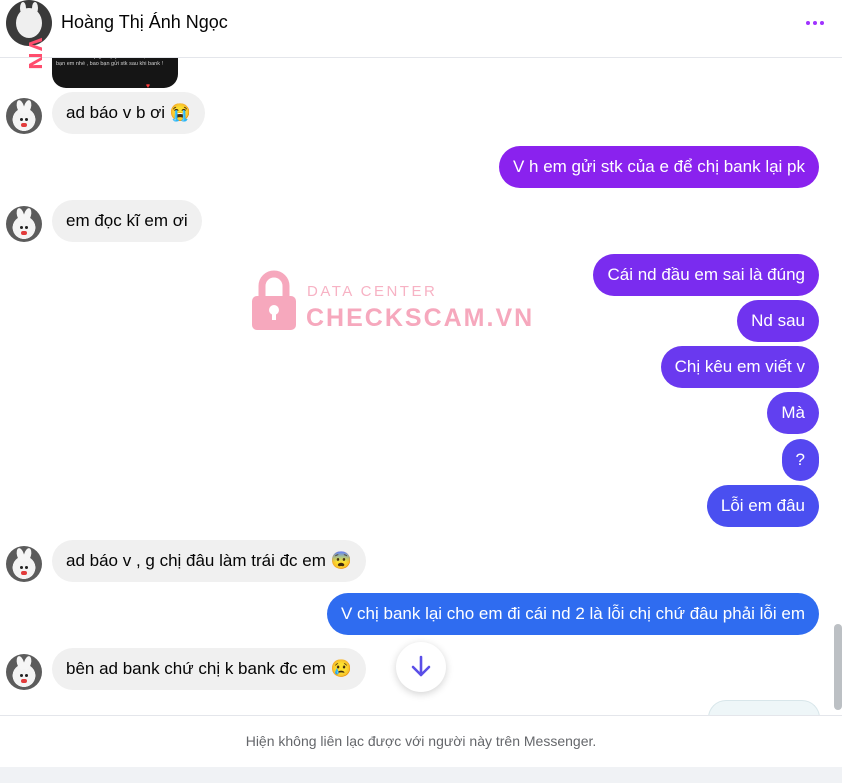 The image size is (842, 783). I want to click on message-outgoing: Lỗi em đâu, so click(762, 506).